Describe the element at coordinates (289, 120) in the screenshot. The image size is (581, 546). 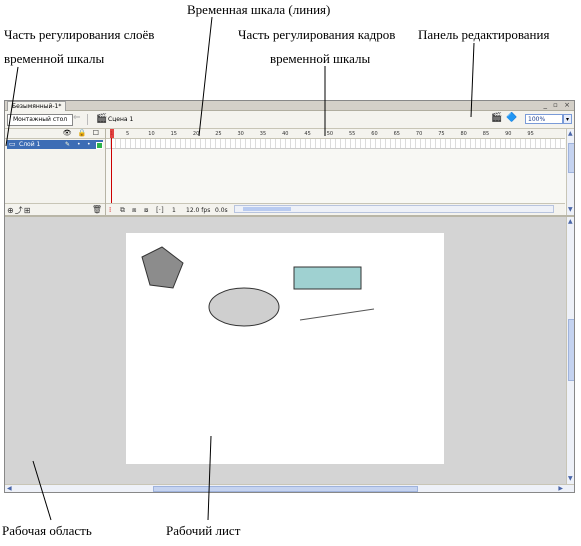
I see `edit-bar: Монтажный стол ⇐ 🎬 Сцена 1 🎬 🔷 100% ▾` at that location.